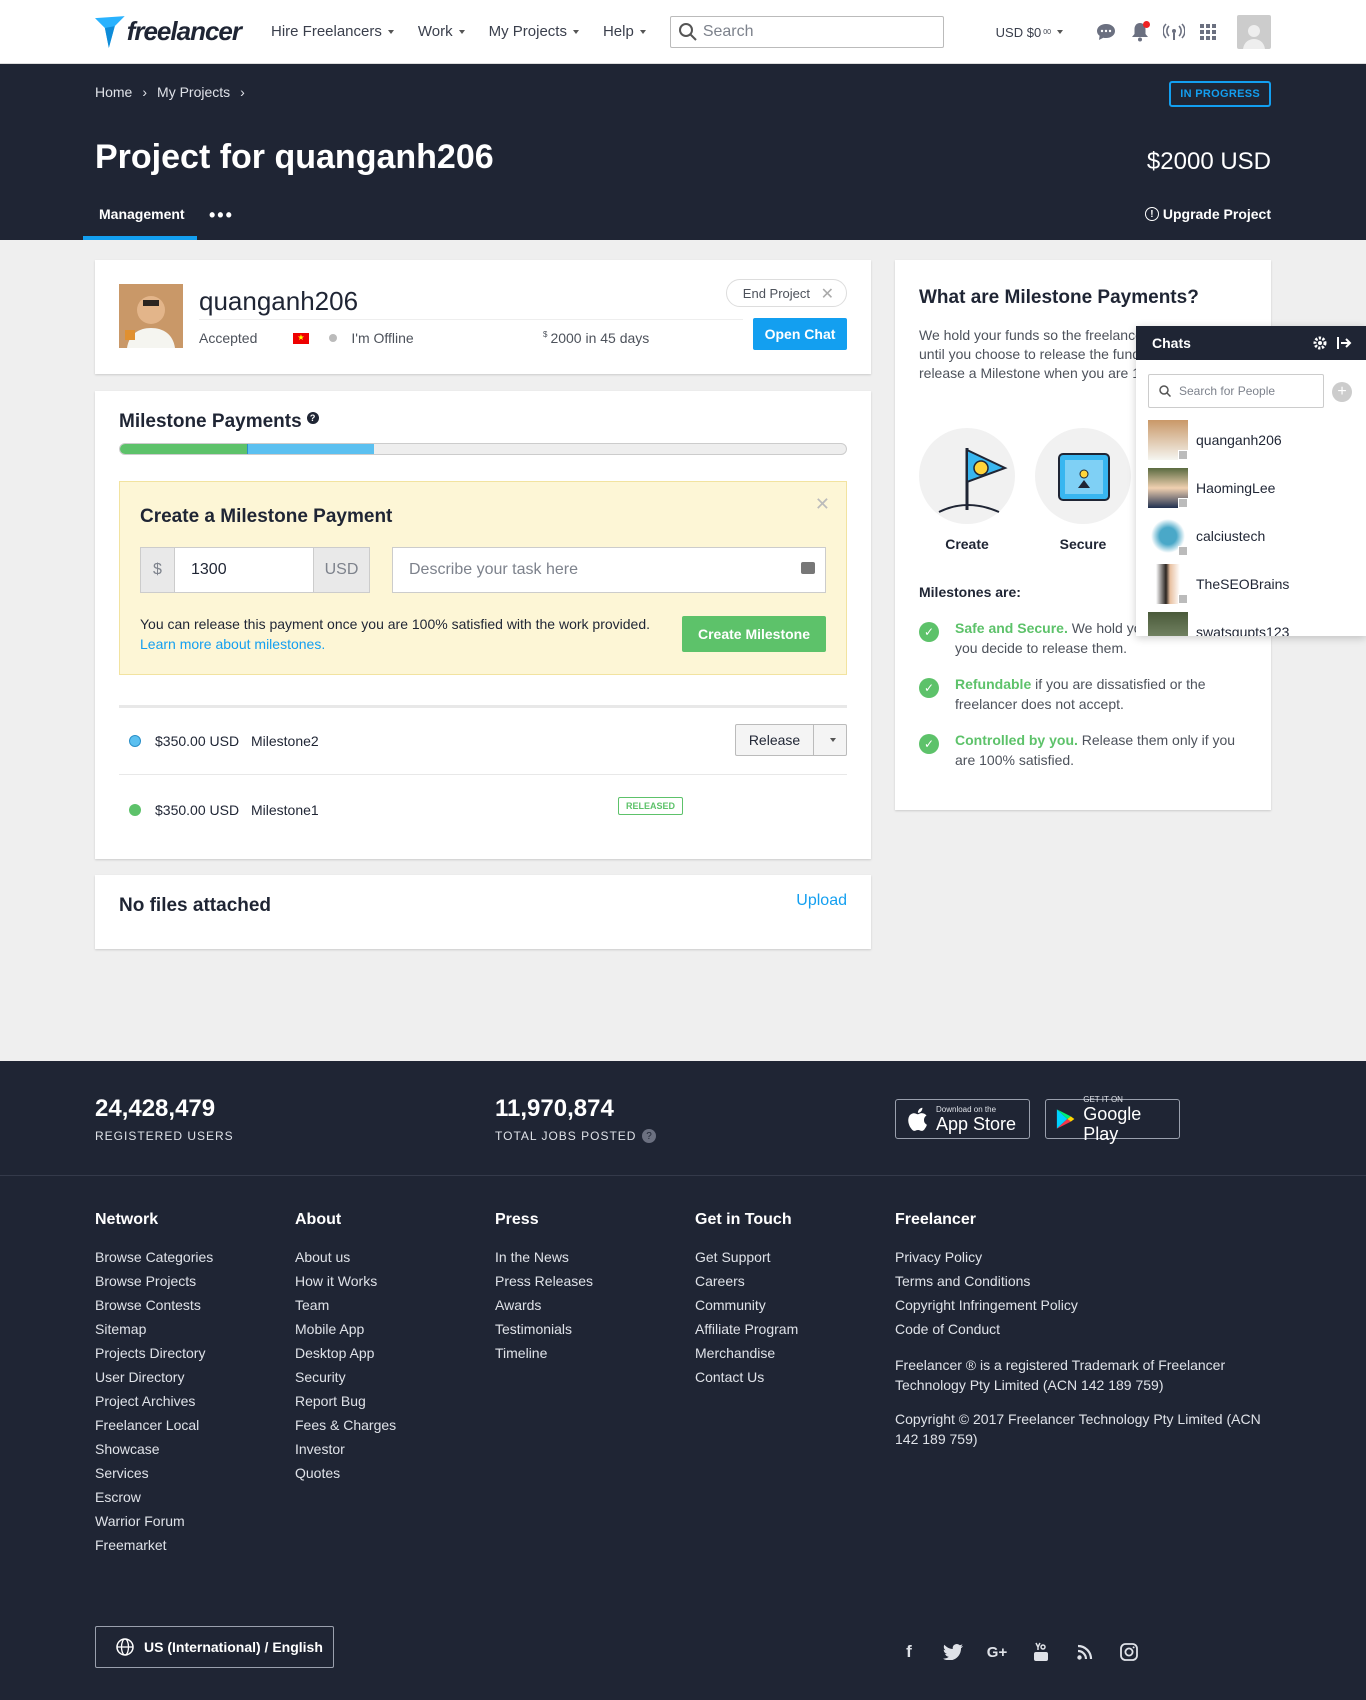  What do you see at coordinates (746, 1305) in the screenshot?
I see `footer-link: Community` at bounding box center [746, 1305].